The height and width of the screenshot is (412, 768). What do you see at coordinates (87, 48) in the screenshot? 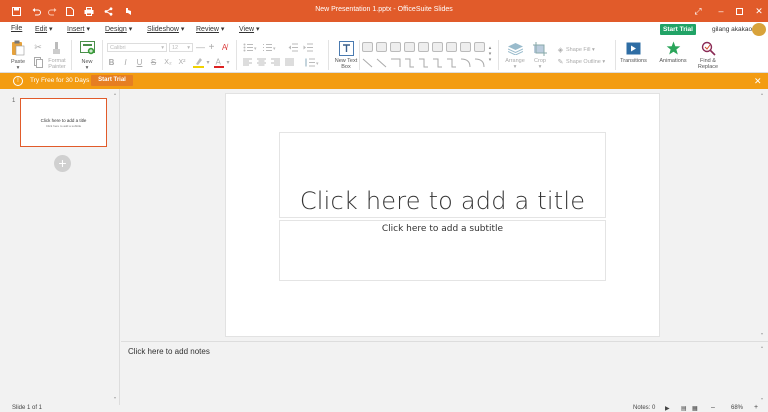
I see `new-slide-icon` at bounding box center [87, 48].